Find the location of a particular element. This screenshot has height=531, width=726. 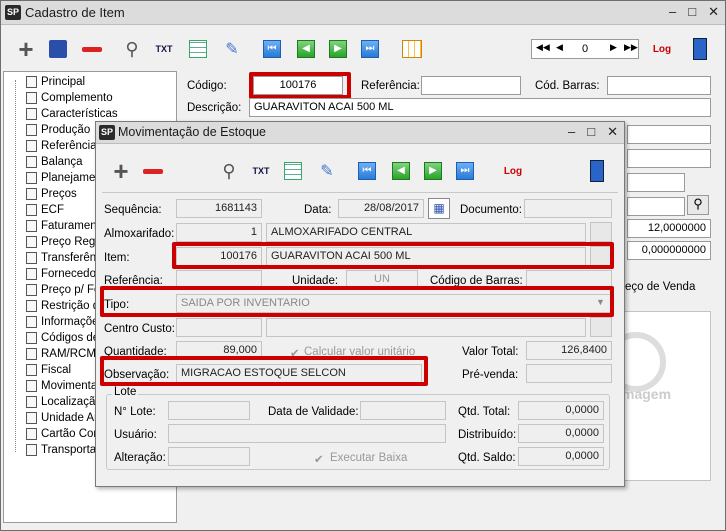

usuario-field is located at coordinates (307, 433).